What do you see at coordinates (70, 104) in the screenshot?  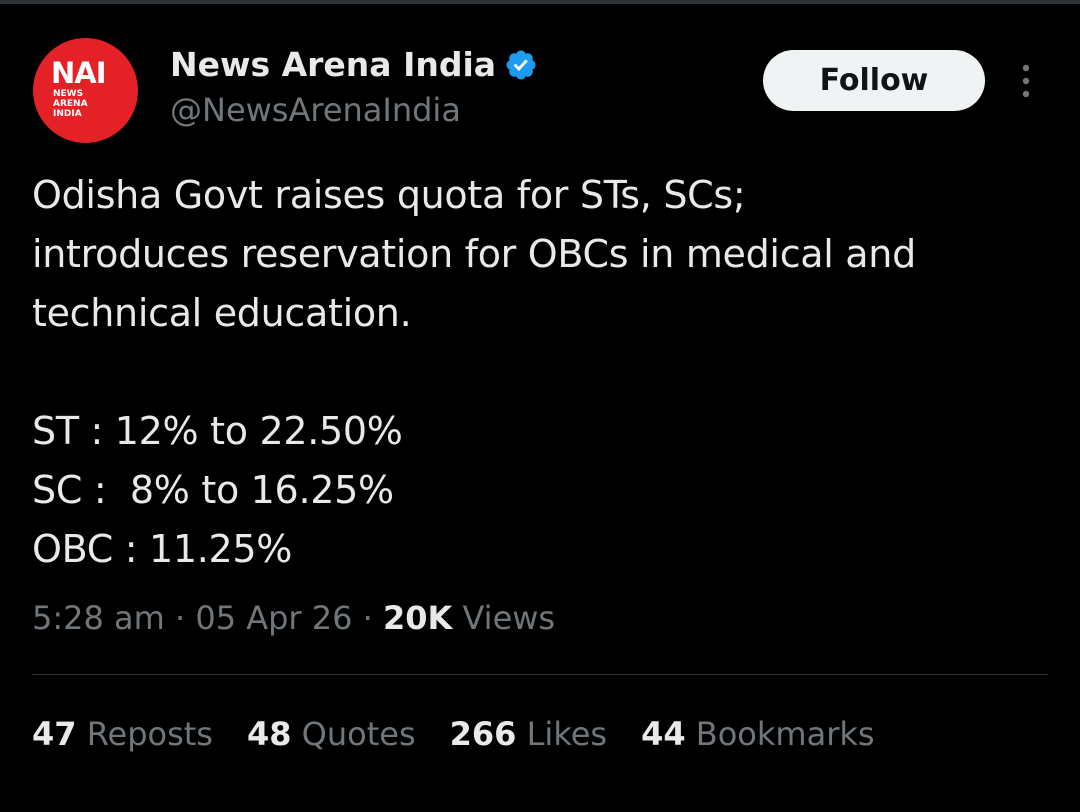 I see `avatar-logo-subtext: NEWS ARENA INDIA` at bounding box center [70, 104].